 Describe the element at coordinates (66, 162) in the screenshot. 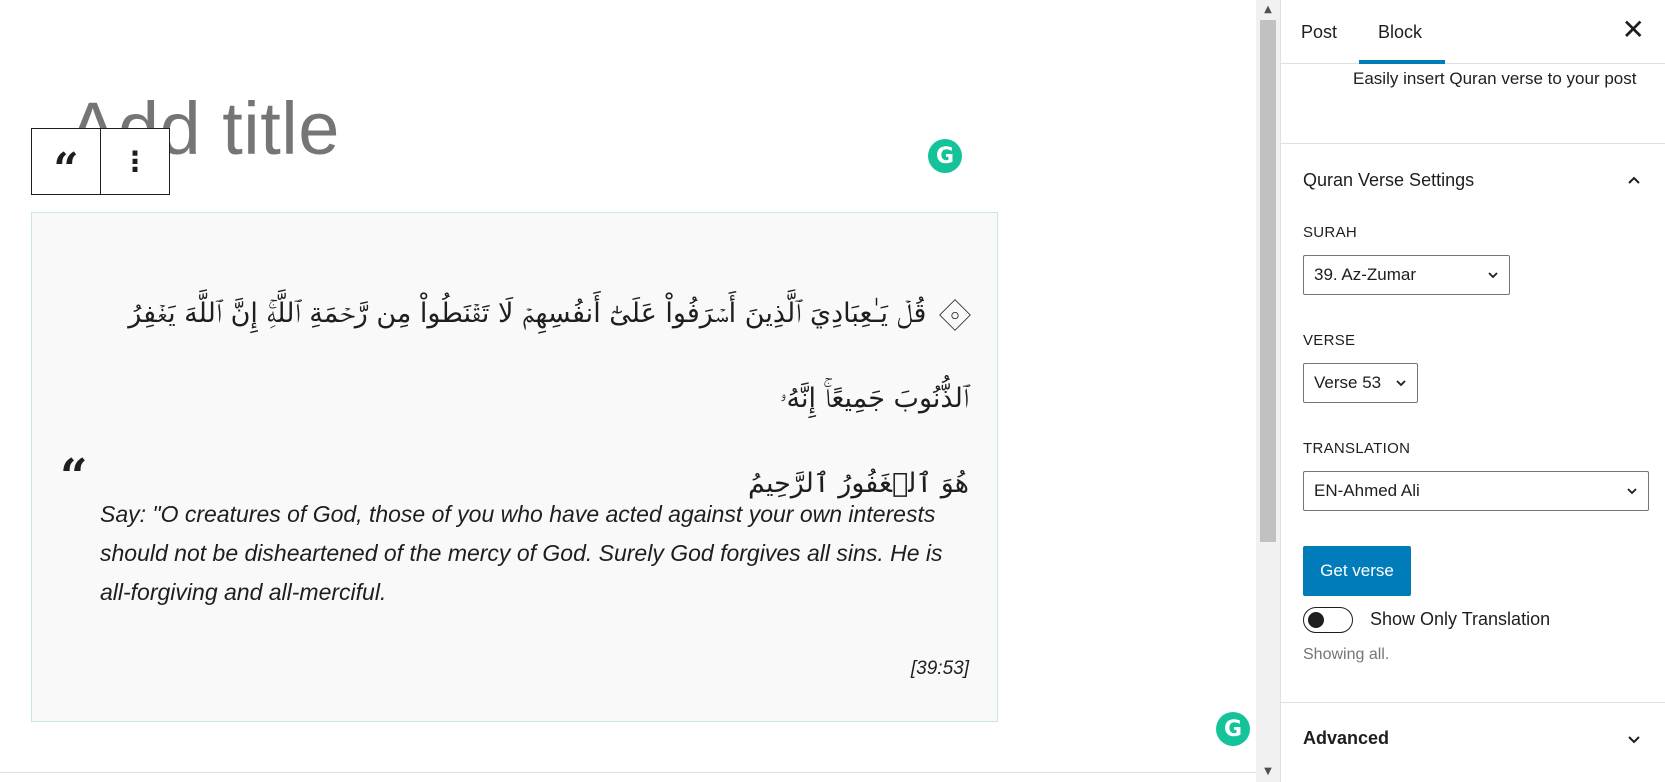

I see `quote-block-icon: “` at that location.